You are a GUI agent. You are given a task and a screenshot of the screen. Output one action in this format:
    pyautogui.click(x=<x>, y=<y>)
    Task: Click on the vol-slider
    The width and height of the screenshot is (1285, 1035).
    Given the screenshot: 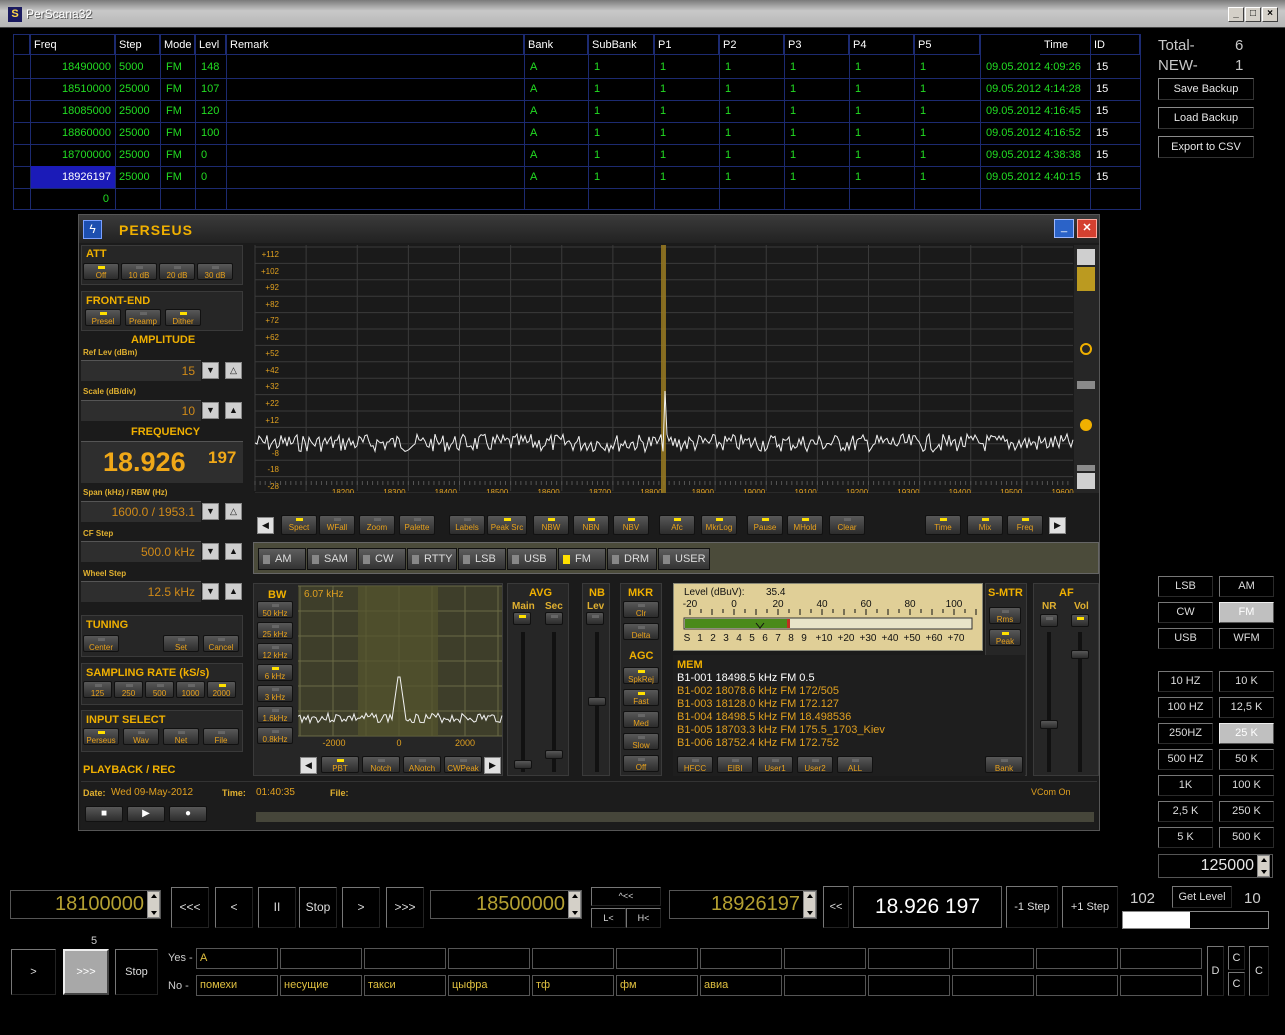 What is the action you would take?
    pyautogui.click(x=1080, y=654)
    